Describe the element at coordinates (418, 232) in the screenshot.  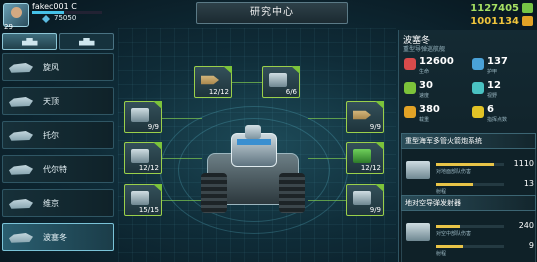
I see `missile-launcher-icon` at that location.